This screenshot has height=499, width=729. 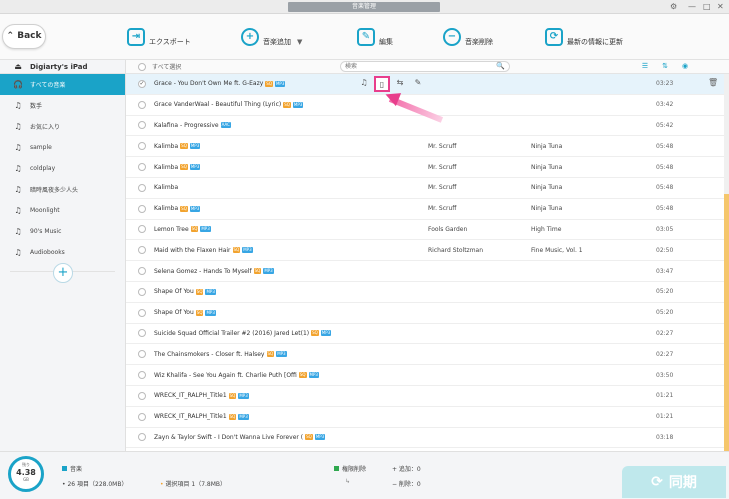 I want to click on sync-button: ⟳ 同期, so click(x=674, y=482).